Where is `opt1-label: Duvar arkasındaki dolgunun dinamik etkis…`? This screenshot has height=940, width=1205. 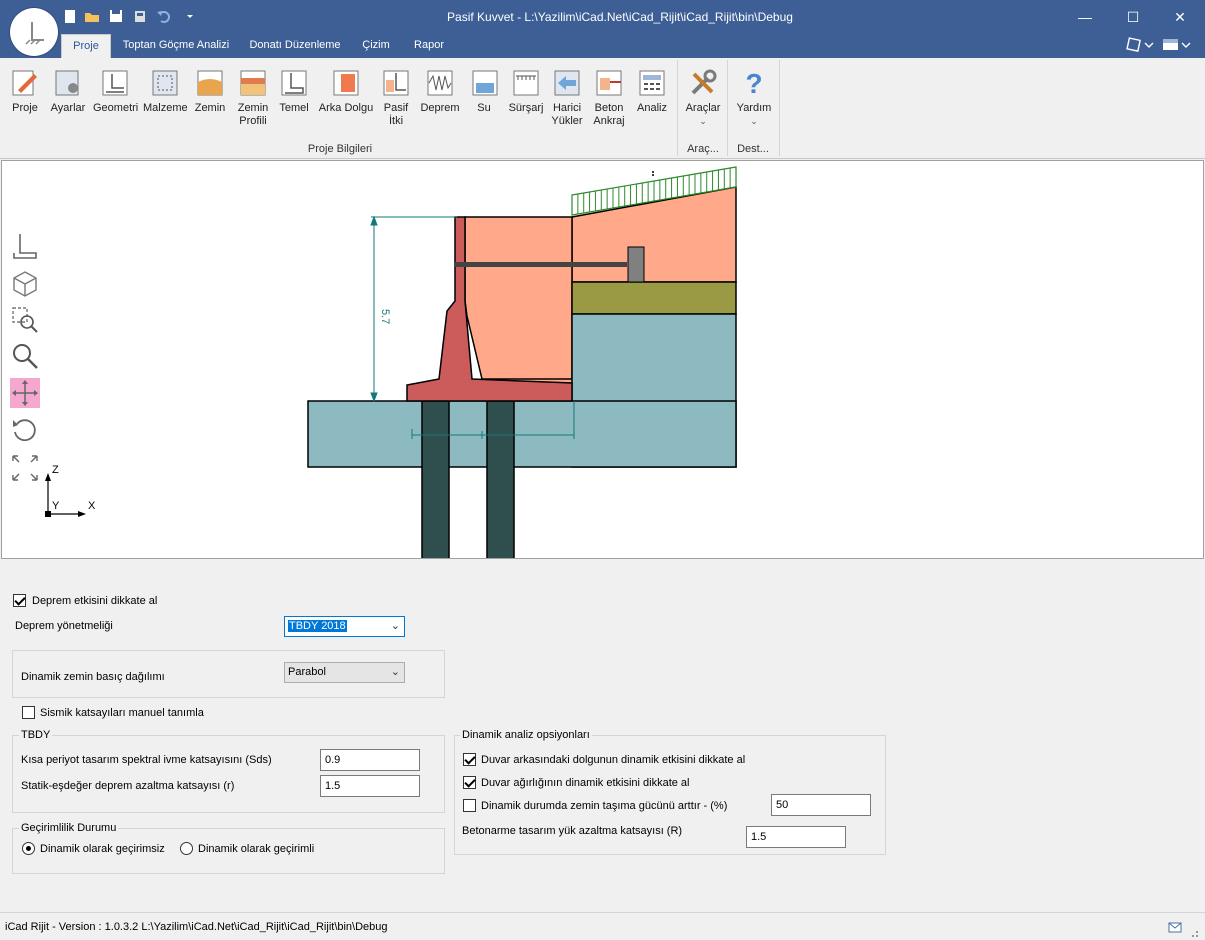
opt1-label: Duvar arkasındaki dolgunun dinamik etkis… is located at coordinates (613, 760).